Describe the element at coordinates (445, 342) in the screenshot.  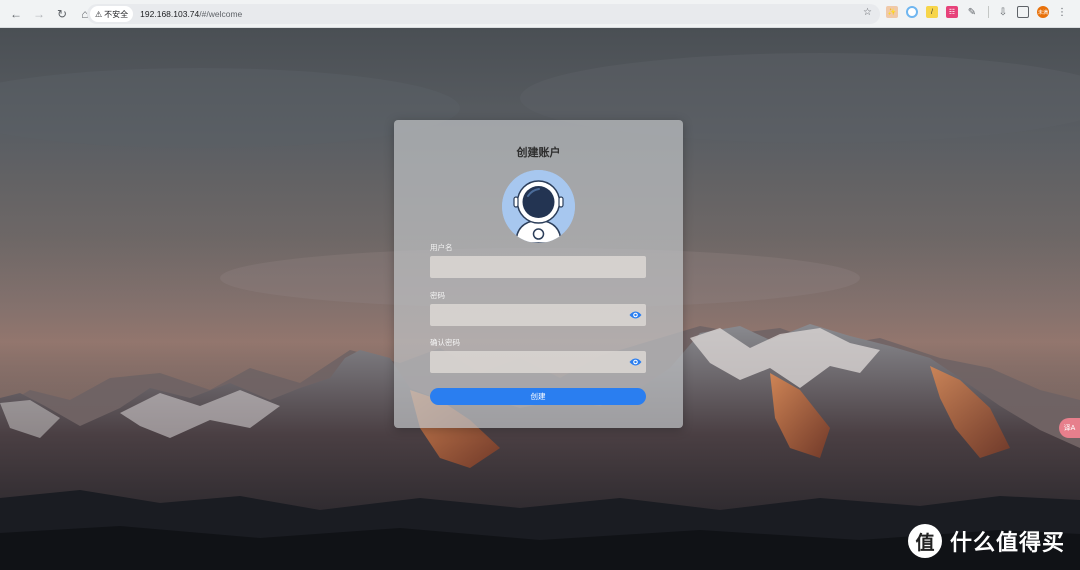
I see `confirm-password-label: 确认密码` at that location.